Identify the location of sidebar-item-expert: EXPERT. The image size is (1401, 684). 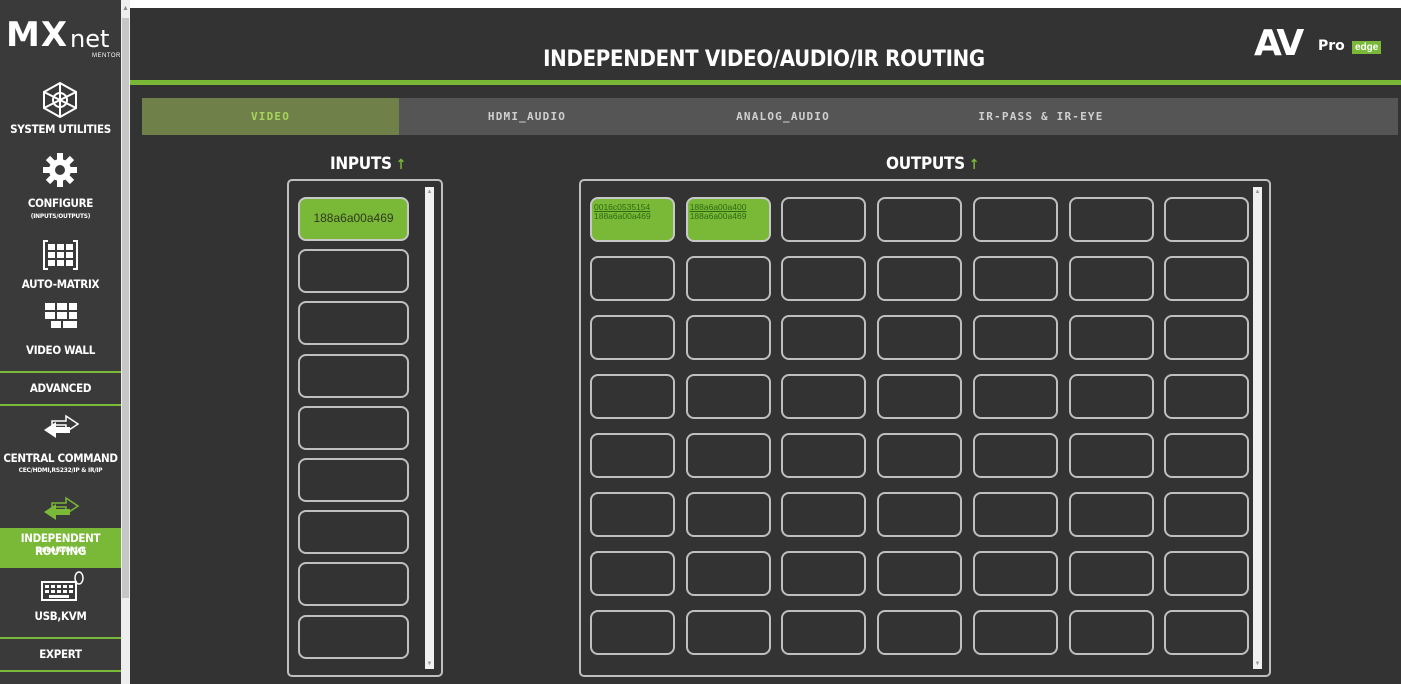
(60, 655).